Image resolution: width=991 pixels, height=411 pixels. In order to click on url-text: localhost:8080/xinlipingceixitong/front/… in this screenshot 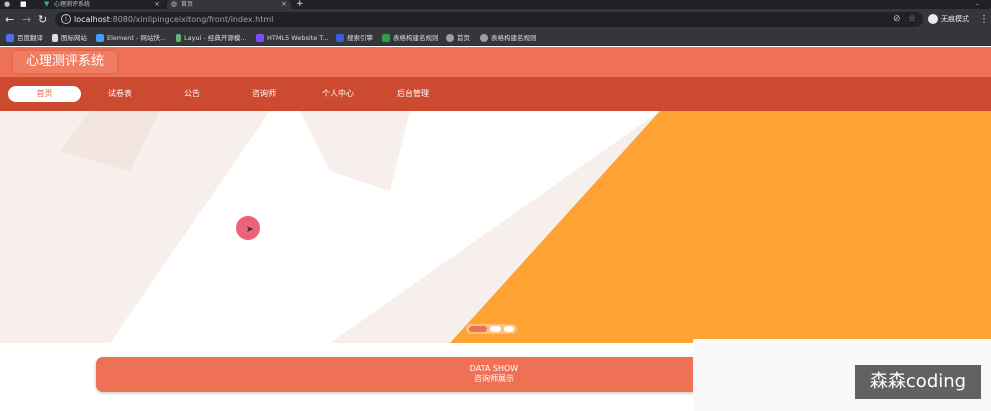, I will do `click(173, 19)`.